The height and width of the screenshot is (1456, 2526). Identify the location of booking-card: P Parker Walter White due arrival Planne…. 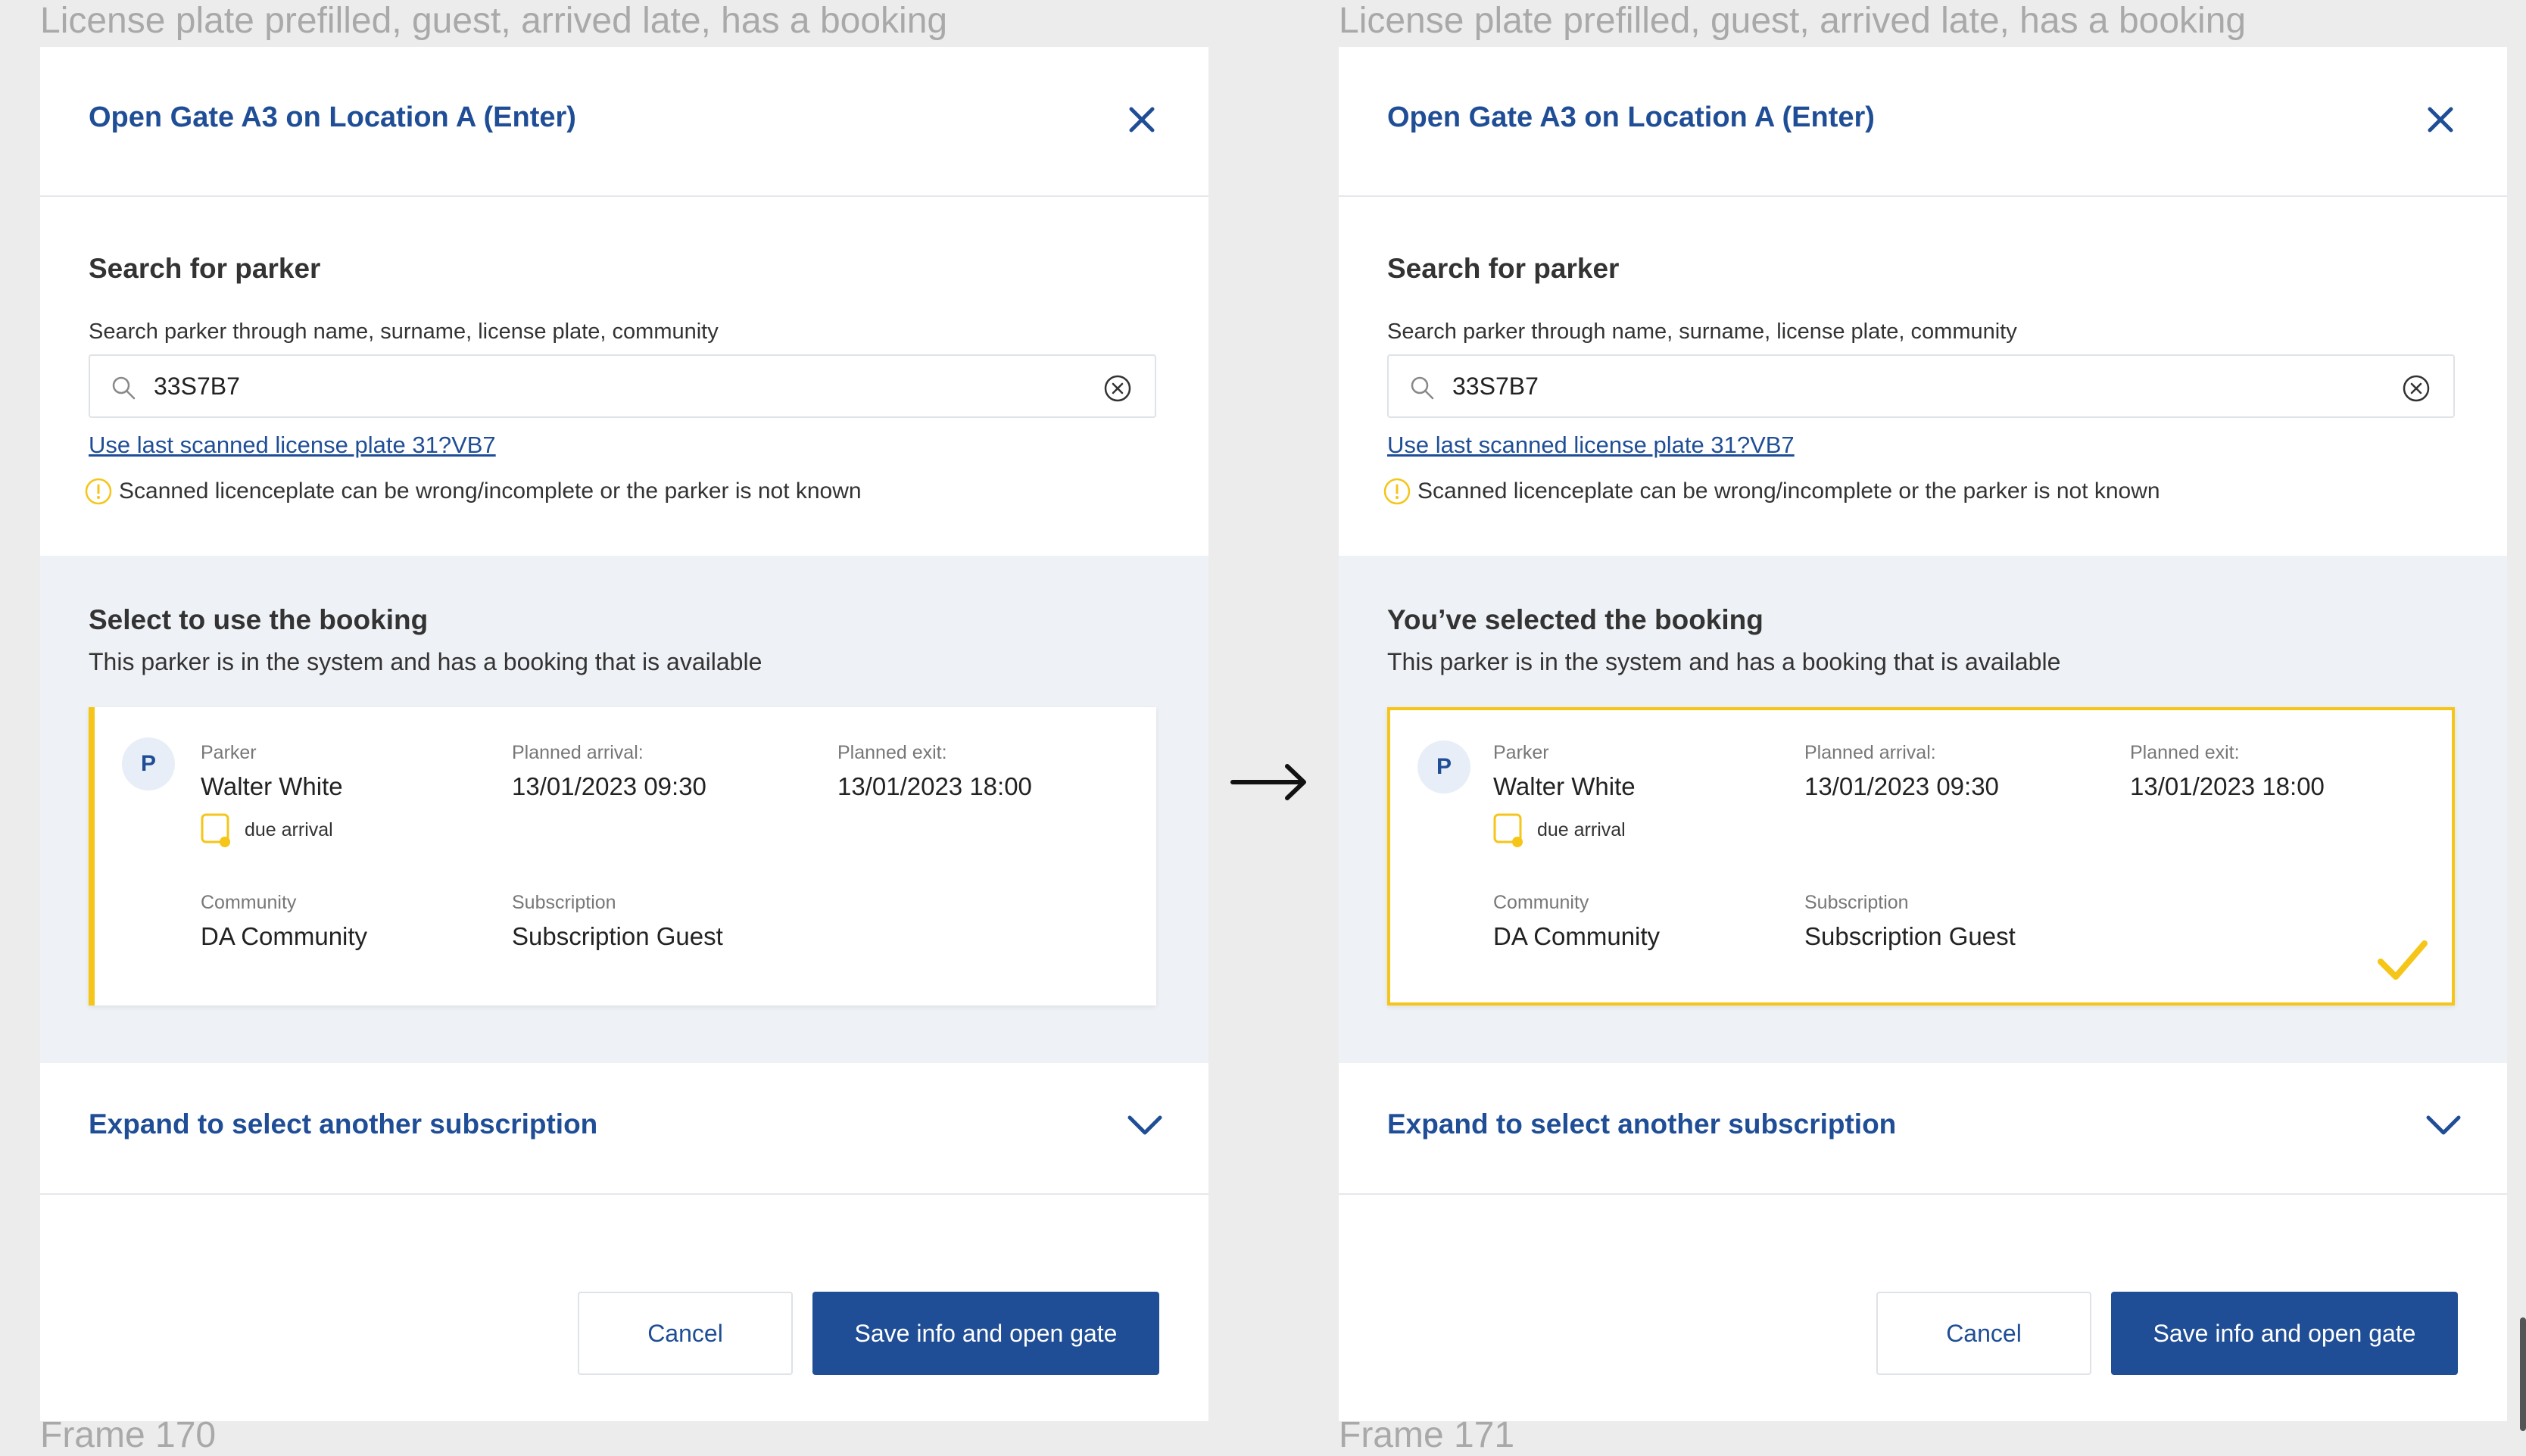
(622, 856).